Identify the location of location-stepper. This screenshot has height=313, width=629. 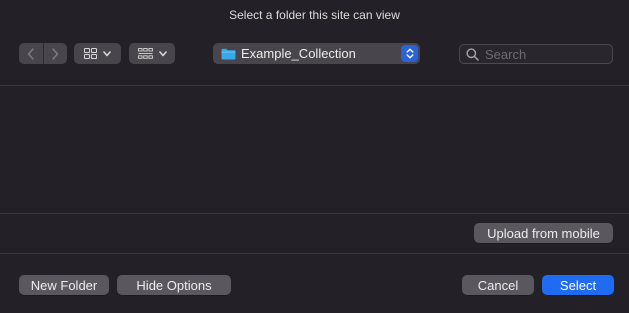
(409, 53).